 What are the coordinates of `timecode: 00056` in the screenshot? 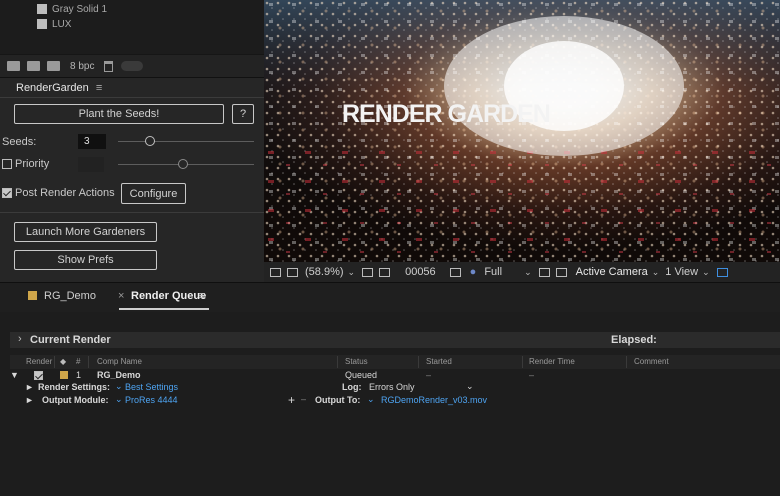 It's located at (420, 272).